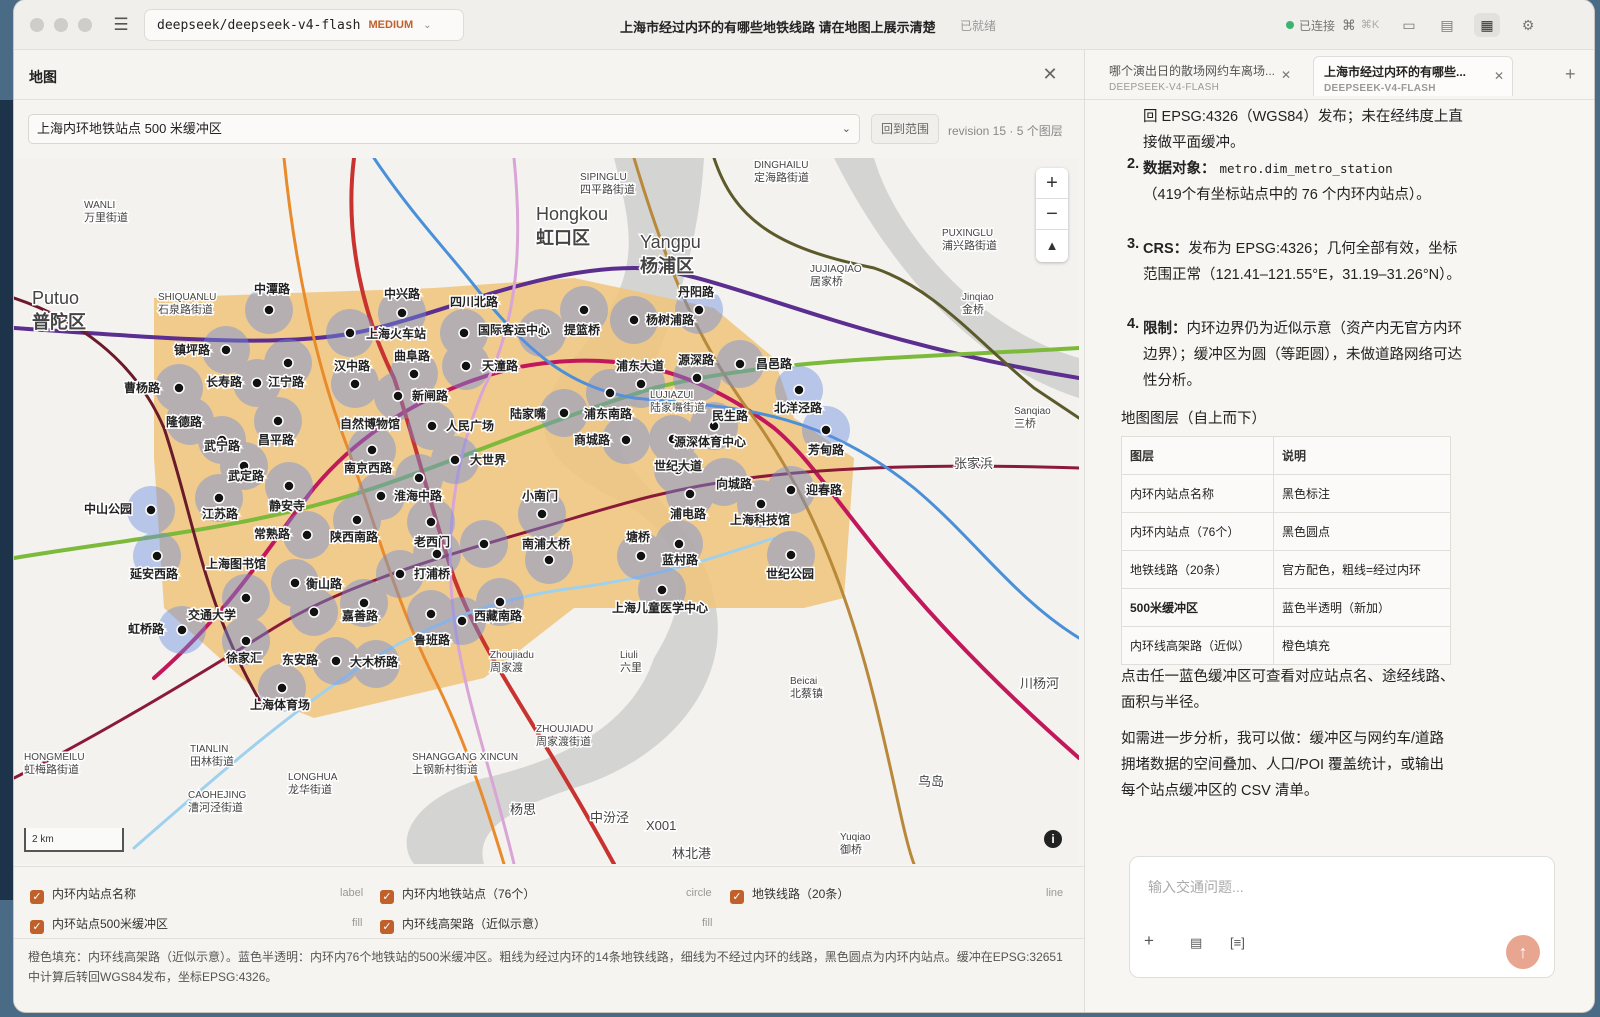 The height and width of the screenshot is (1017, 1600). What do you see at coordinates (1025, 423) in the screenshot?
I see `place-label-zh: 三桥` at bounding box center [1025, 423].